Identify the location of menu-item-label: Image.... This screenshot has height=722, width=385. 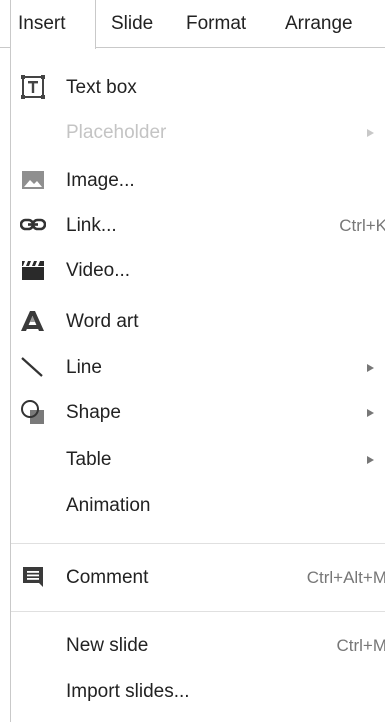
(100, 180).